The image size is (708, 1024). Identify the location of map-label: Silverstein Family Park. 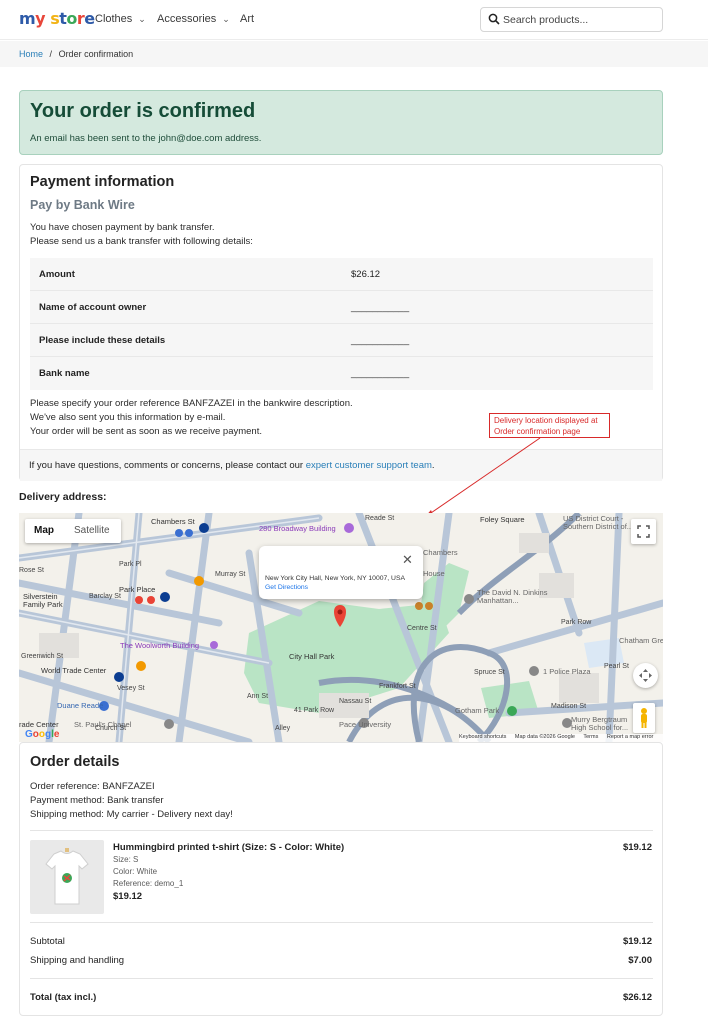
(43, 600).